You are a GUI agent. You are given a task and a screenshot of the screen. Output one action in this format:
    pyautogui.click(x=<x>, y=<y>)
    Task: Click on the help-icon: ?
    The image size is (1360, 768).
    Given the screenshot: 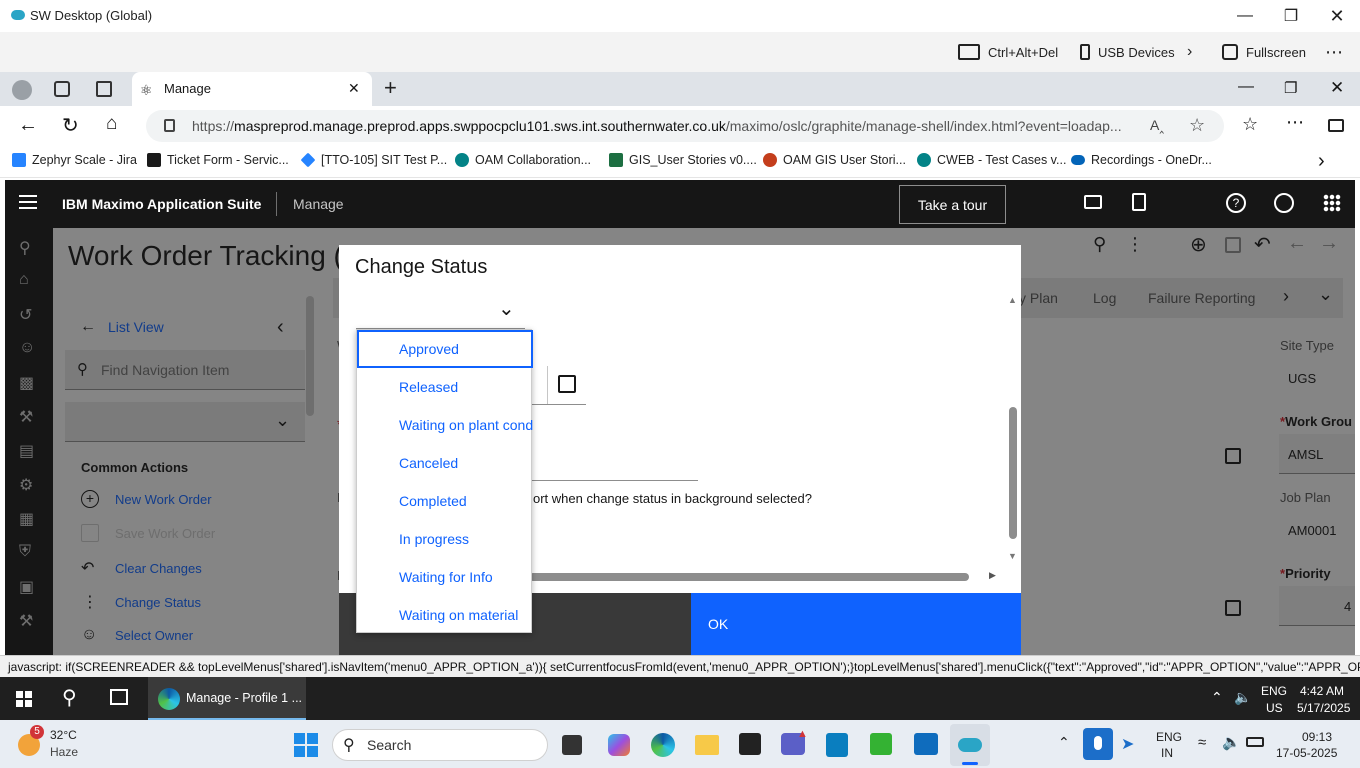 What is the action you would take?
    pyautogui.click(x=1236, y=203)
    